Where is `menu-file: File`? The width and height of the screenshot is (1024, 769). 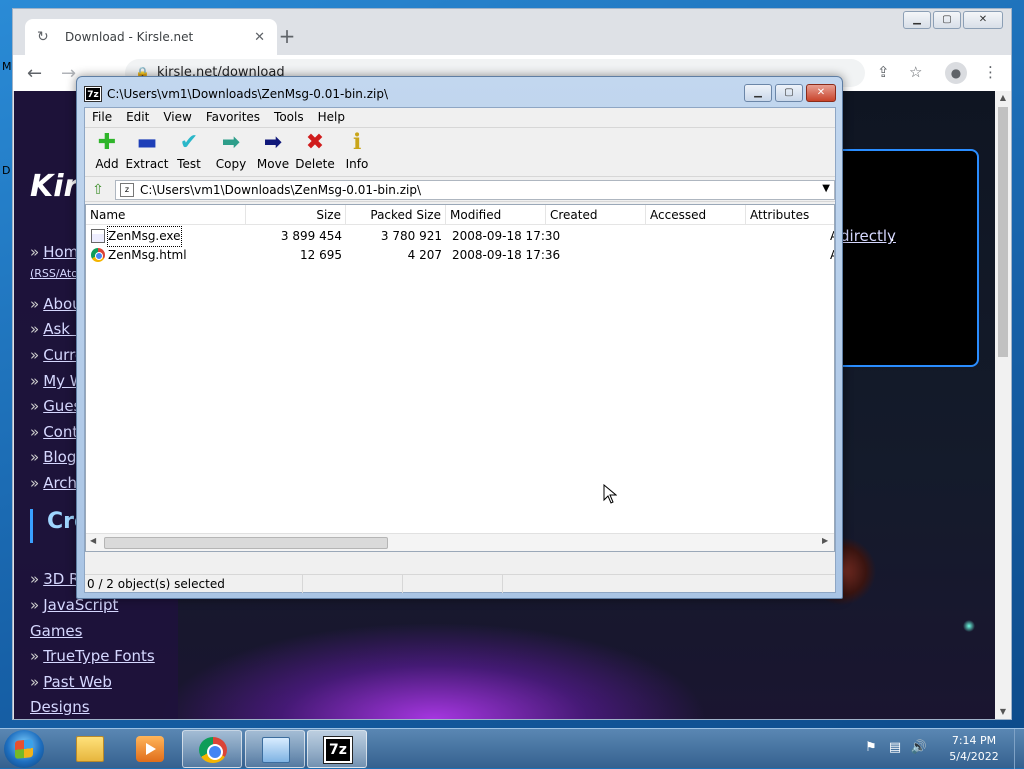 menu-file: File is located at coordinates (102, 117).